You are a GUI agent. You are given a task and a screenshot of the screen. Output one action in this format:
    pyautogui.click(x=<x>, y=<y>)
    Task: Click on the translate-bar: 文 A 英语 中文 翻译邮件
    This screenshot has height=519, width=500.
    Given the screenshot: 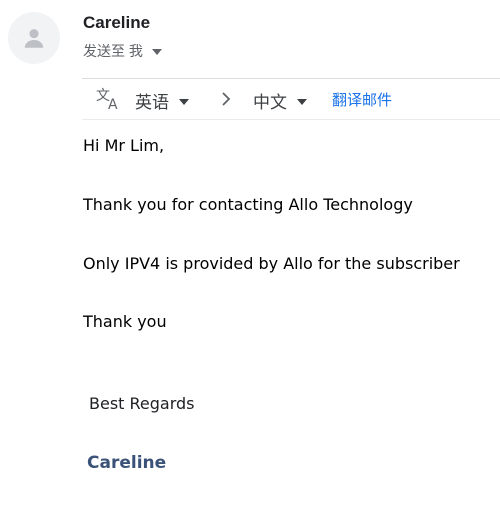 What is the action you would take?
    pyautogui.click(x=291, y=99)
    